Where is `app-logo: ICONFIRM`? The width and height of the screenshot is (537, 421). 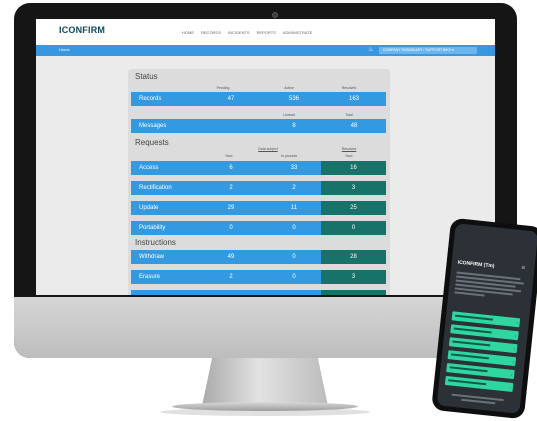
app-logo: ICONFIRM is located at coordinates (82, 30).